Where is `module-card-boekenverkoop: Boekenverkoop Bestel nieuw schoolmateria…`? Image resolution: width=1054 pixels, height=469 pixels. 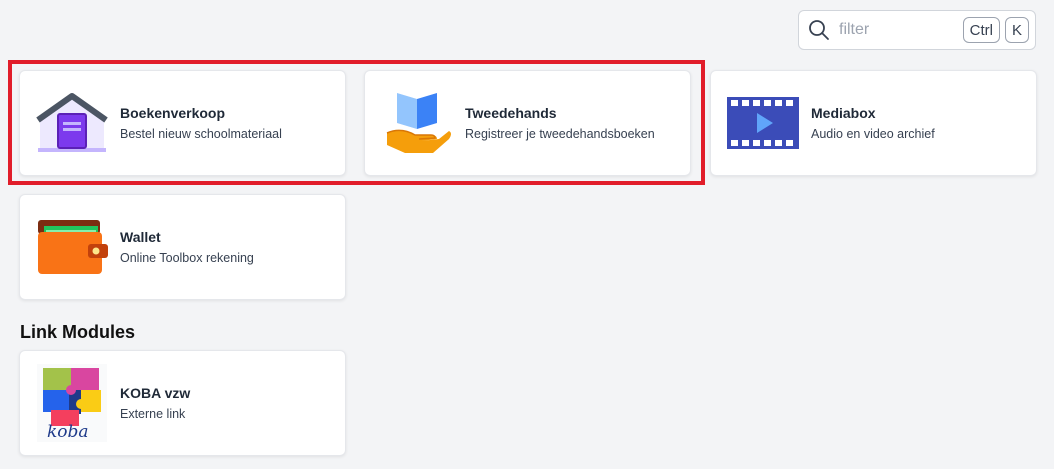
module-card-boekenverkoop: Boekenverkoop Bestel nieuw schoolmateria… is located at coordinates (182, 123).